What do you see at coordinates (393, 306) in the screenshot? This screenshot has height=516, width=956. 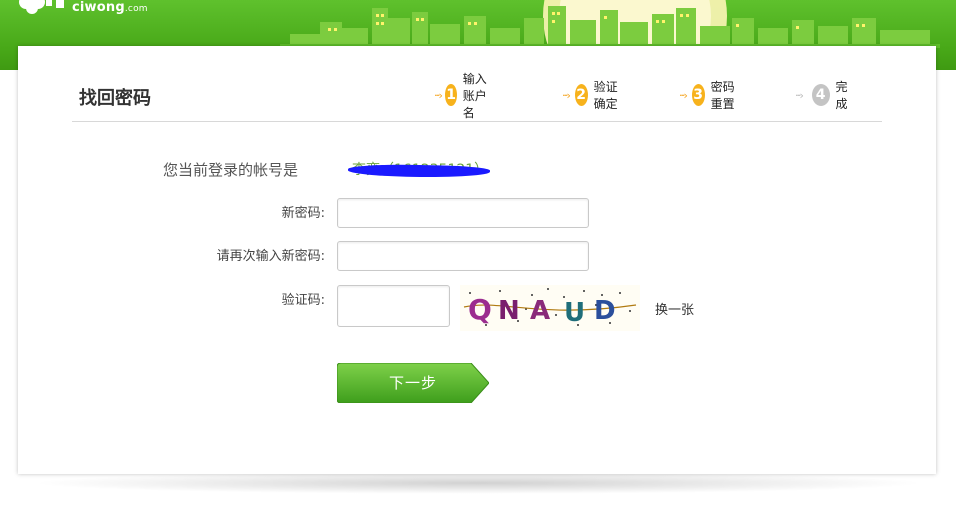 I see `captcha-input` at bounding box center [393, 306].